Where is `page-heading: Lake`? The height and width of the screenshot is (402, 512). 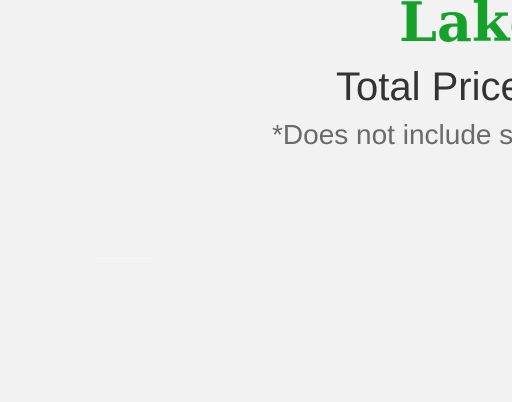
page-heading: Lake is located at coordinates (455, 27).